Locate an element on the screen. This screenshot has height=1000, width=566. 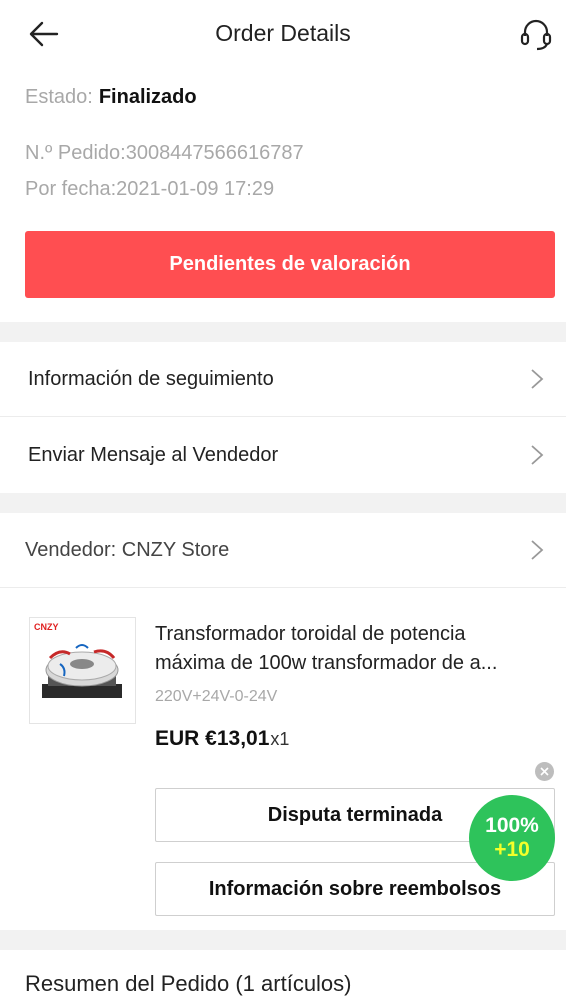
status-value: Finalizado is located at coordinates (147, 97).